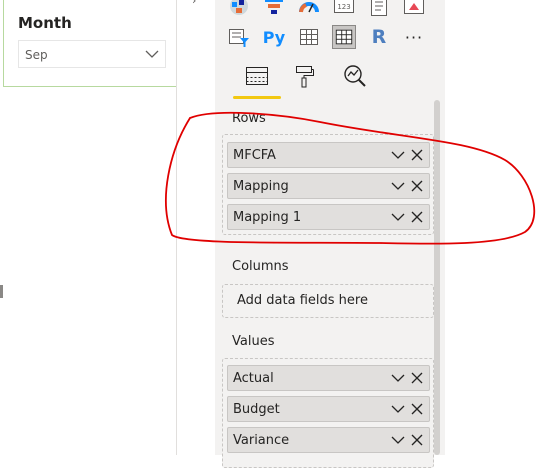  What do you see at coordinates (328, 186) in the screenshot?
I see `rows-field-mapping: Mapping` at bounding box center [328, 186].